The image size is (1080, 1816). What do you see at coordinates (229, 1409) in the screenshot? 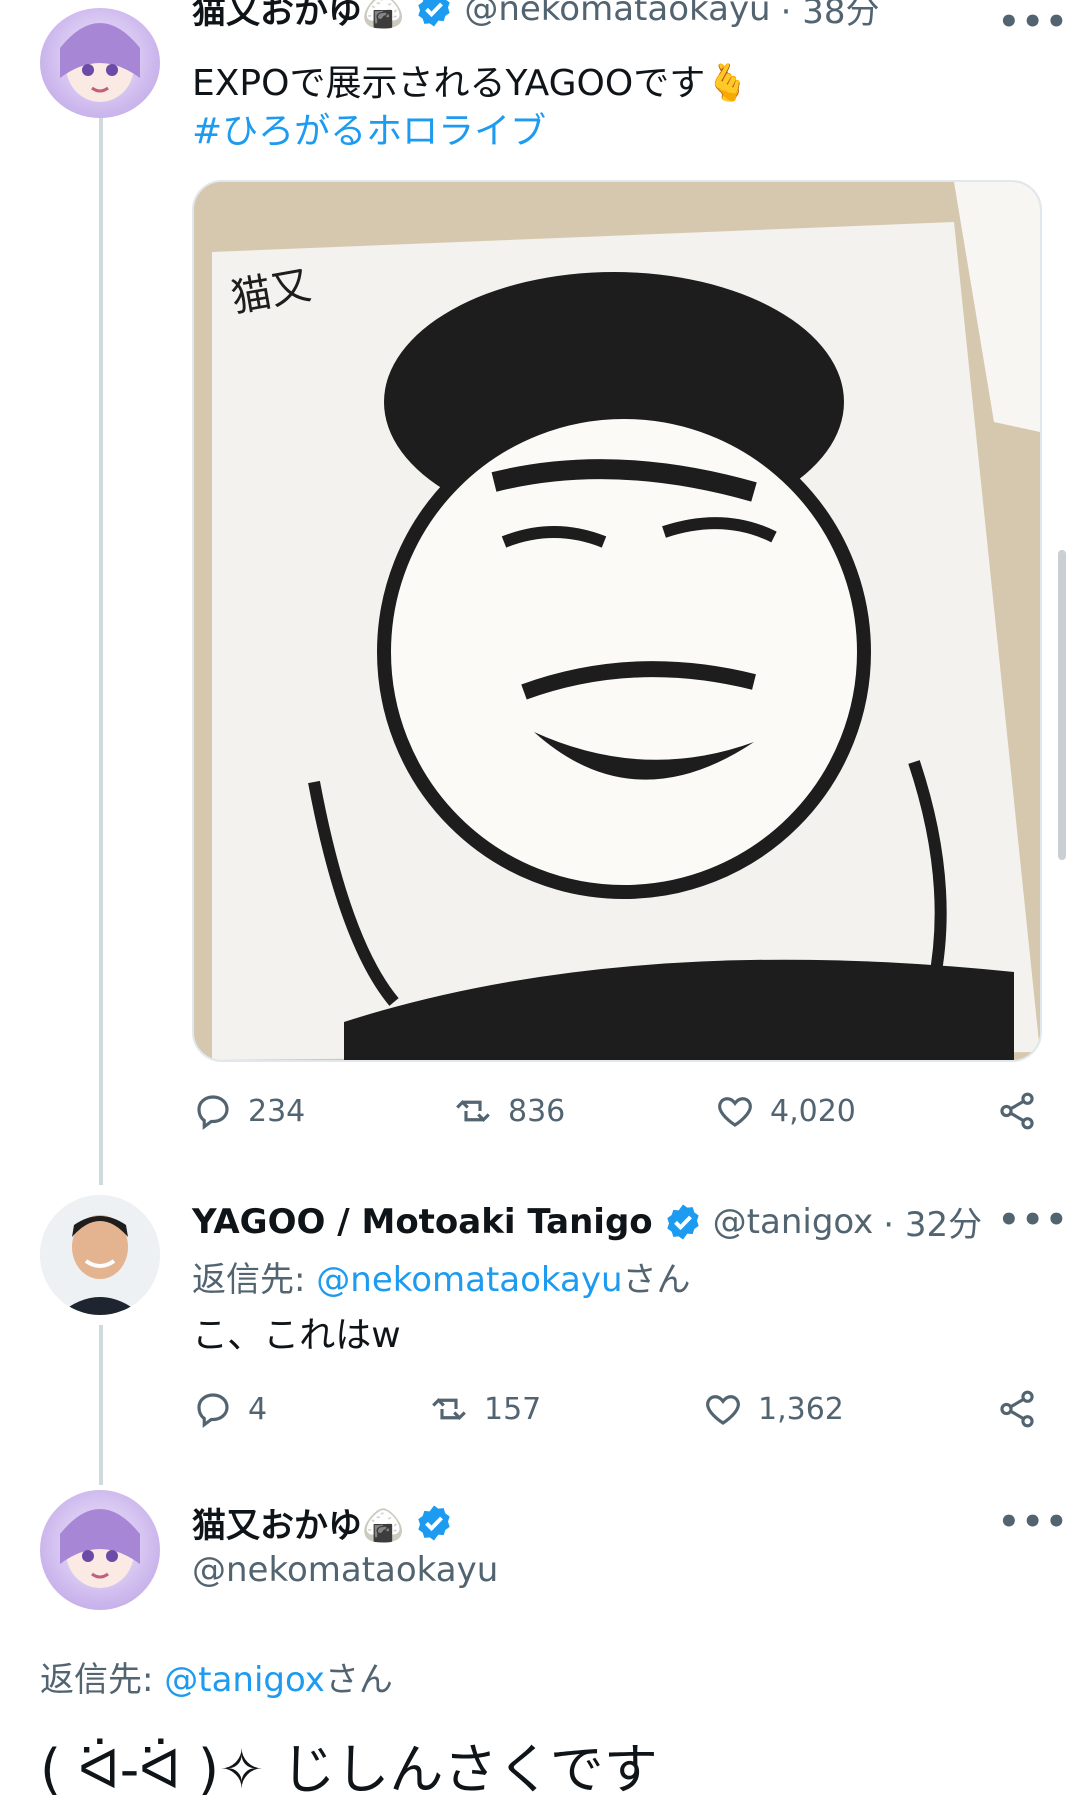
I see `reply-button: 4` at bounding box center [229, 1409].